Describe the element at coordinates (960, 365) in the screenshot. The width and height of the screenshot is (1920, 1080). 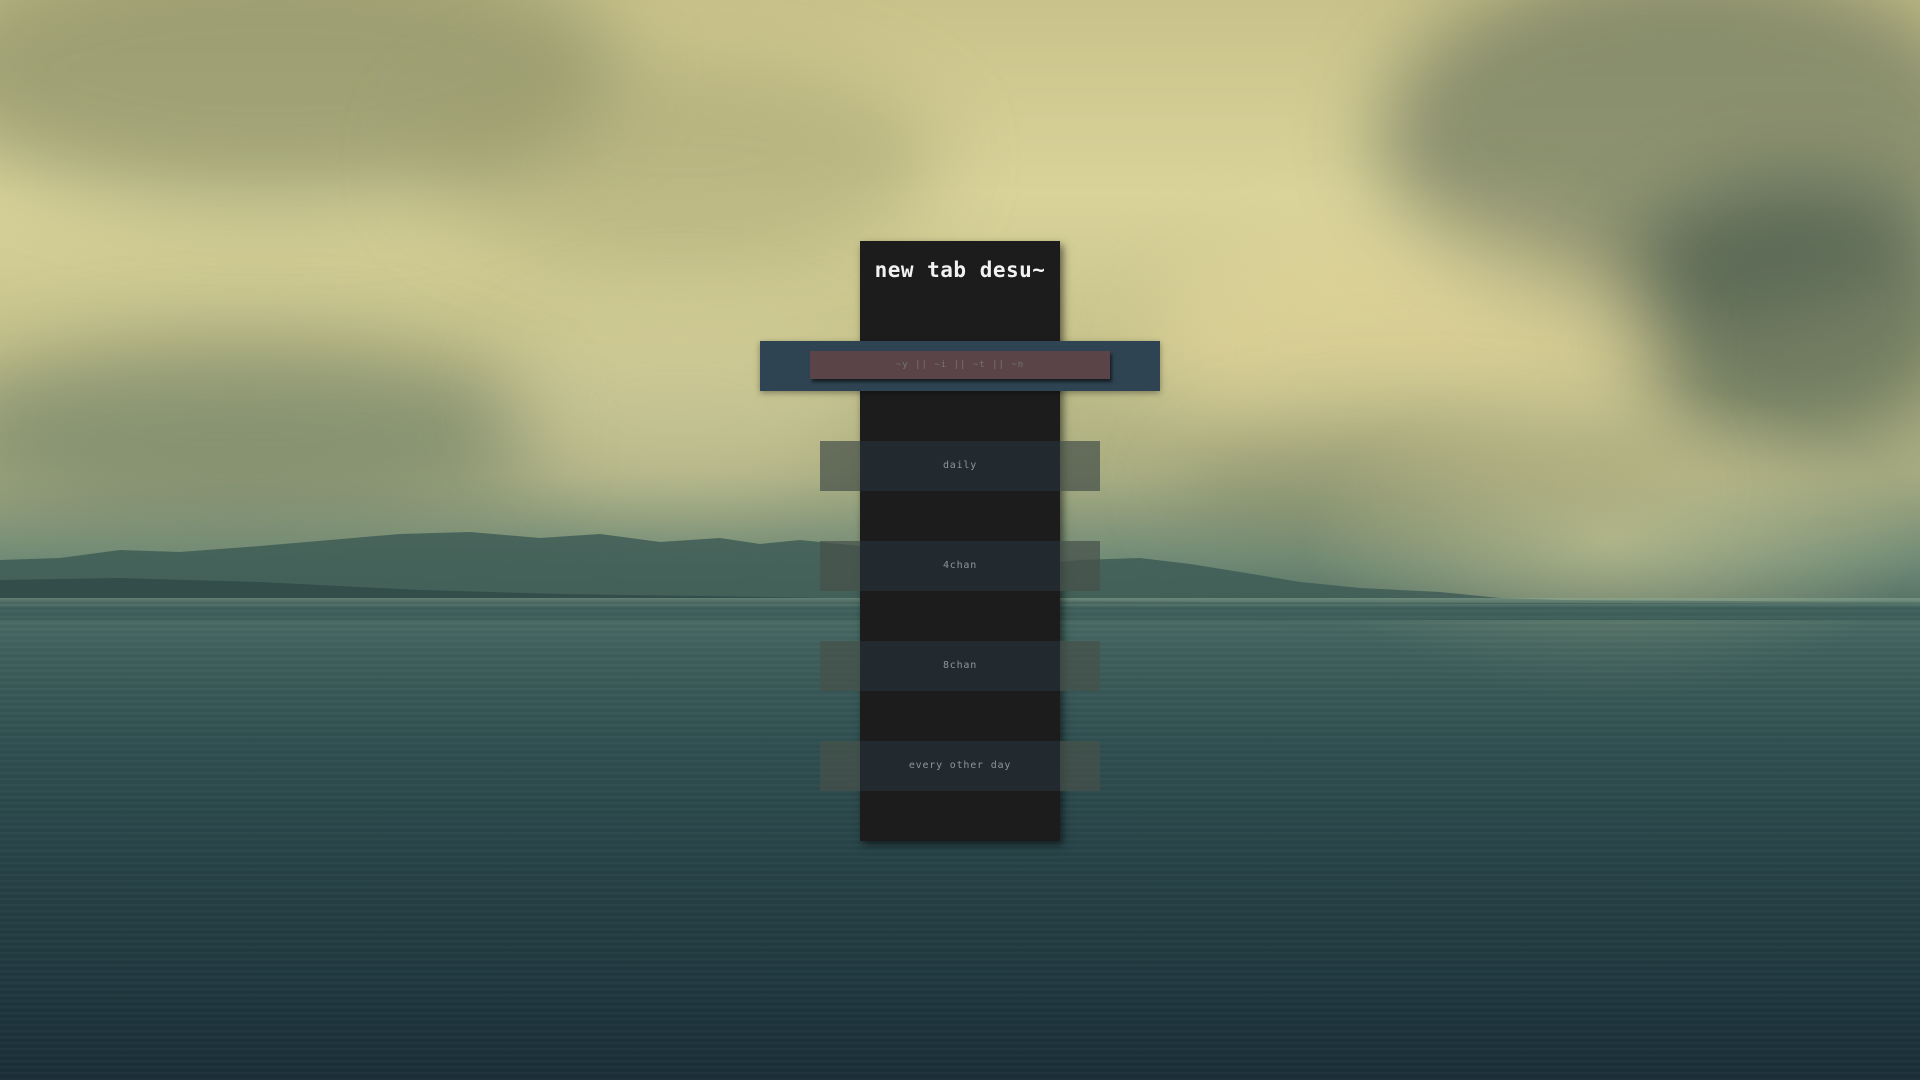
I see `search-input` at that location.